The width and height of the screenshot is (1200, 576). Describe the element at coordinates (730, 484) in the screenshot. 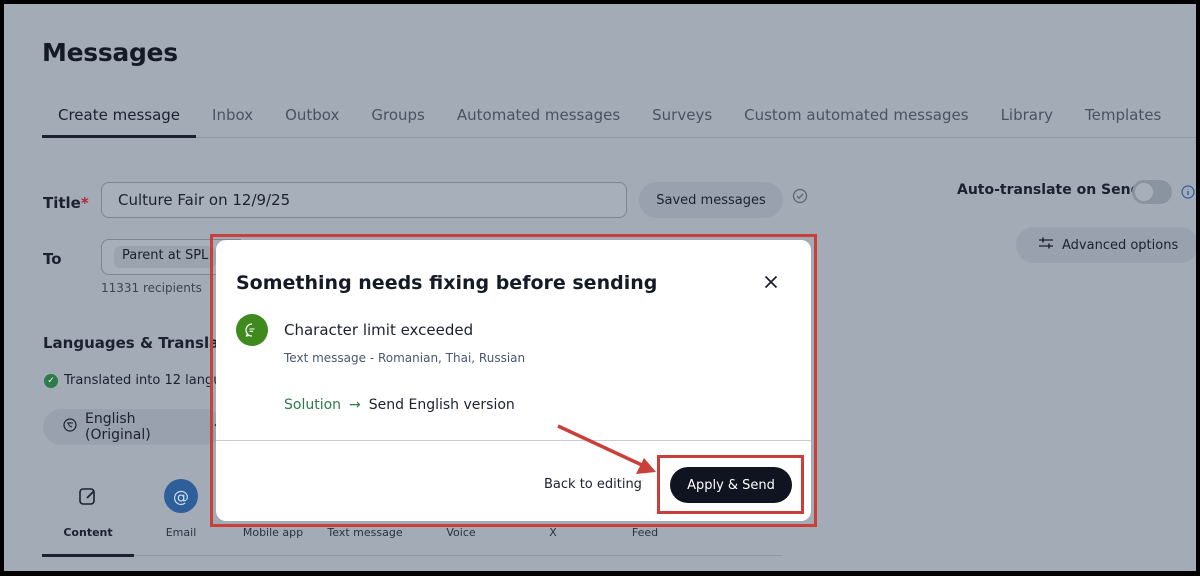

I see `annotation-button-outline` at that location.